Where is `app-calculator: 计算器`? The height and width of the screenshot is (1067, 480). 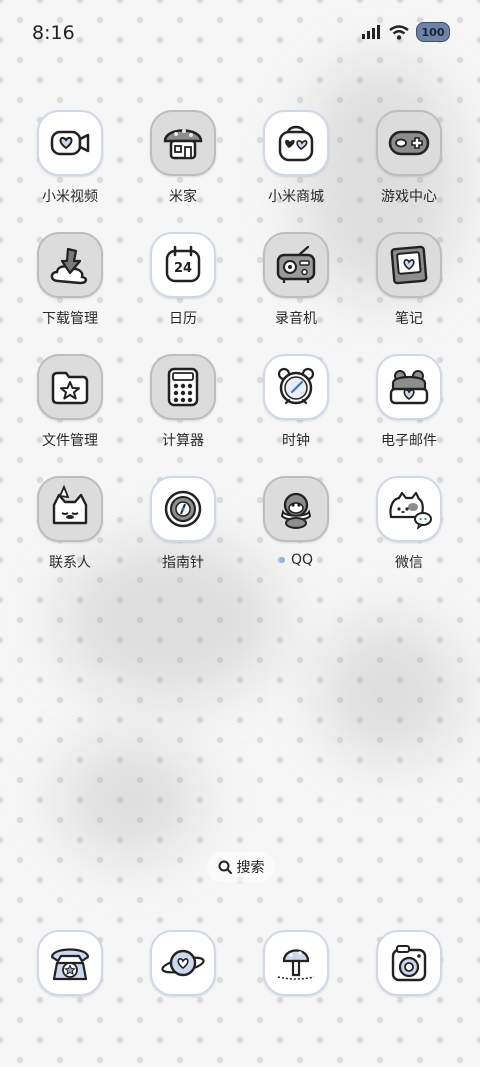
app-calculator: 计算器 is located at coordinates (183, 402).